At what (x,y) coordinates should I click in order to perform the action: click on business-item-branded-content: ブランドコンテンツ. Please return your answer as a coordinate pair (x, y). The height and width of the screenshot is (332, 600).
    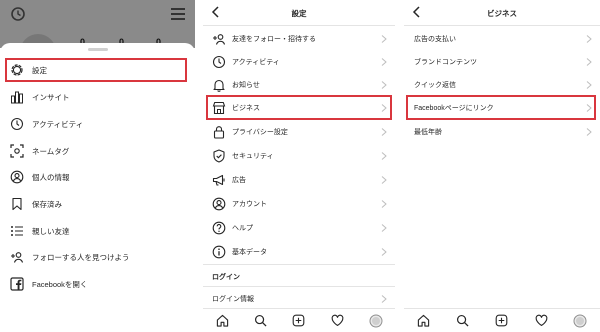
    Looking at the image, I should click on (502, 62).